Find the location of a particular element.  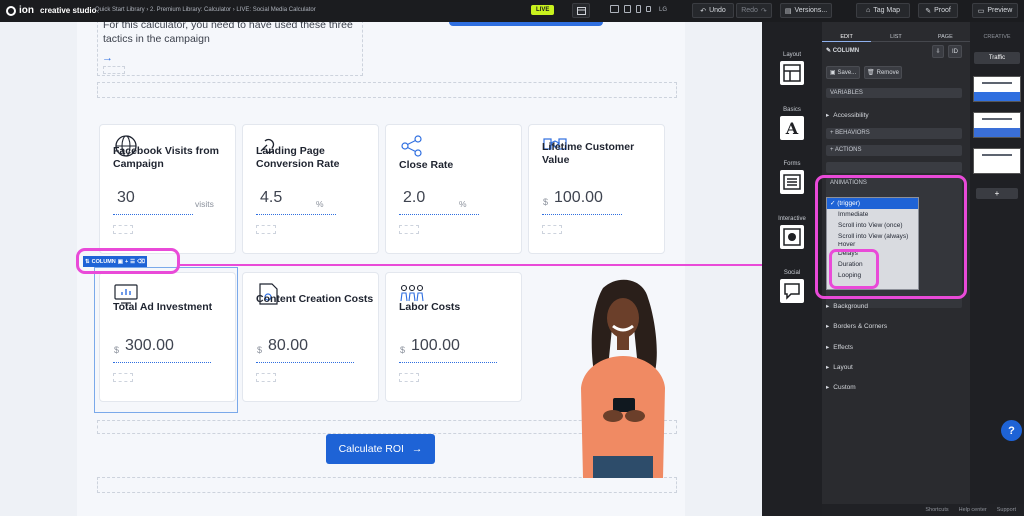

person-image is located at coordinates (623, 378).